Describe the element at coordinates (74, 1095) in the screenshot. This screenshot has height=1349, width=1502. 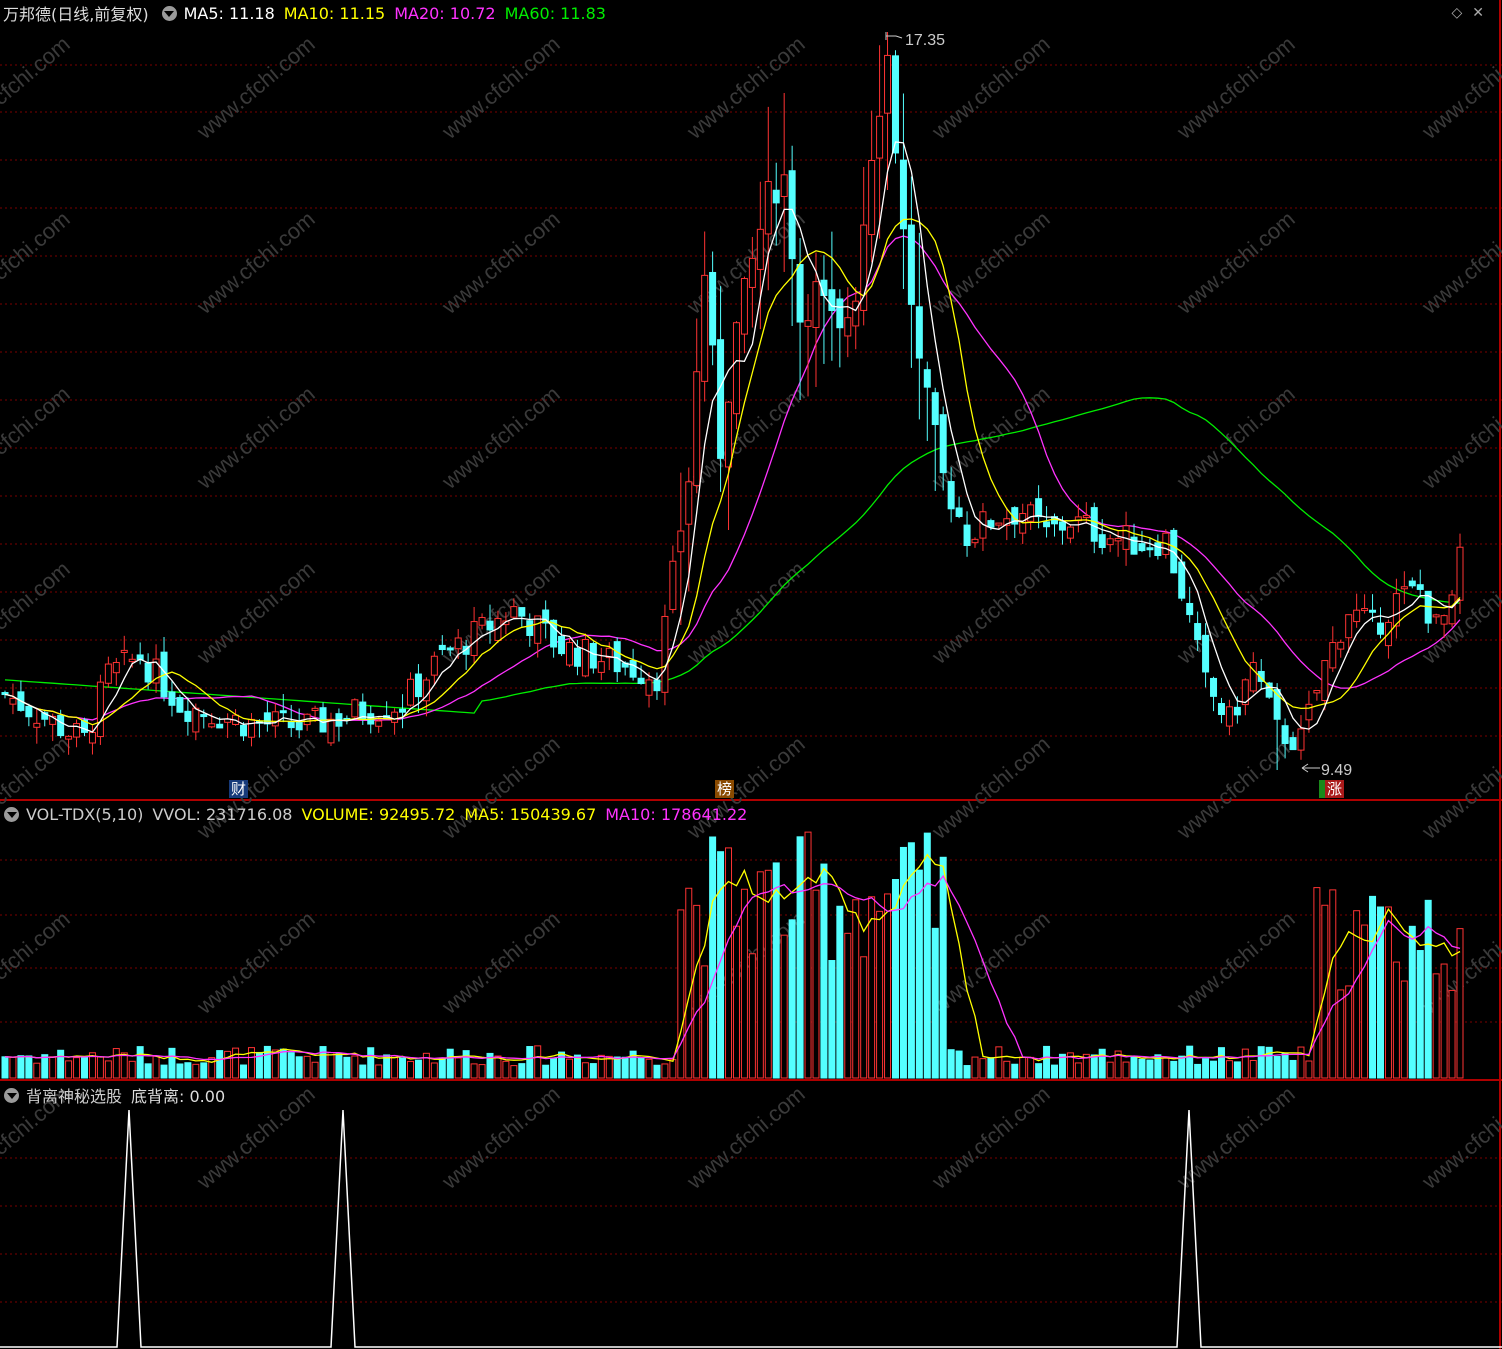
I see `indicator-name: 背离神秘选股` at that location.